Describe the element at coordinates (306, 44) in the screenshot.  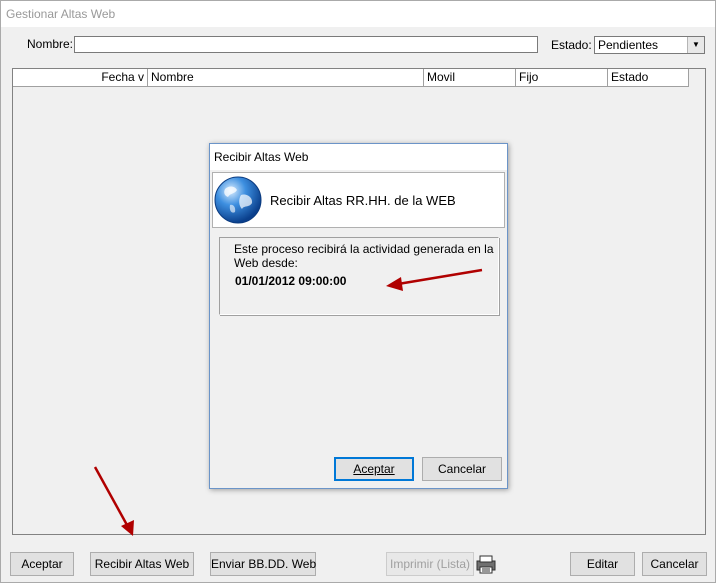
I see `nombre-input` at that location.